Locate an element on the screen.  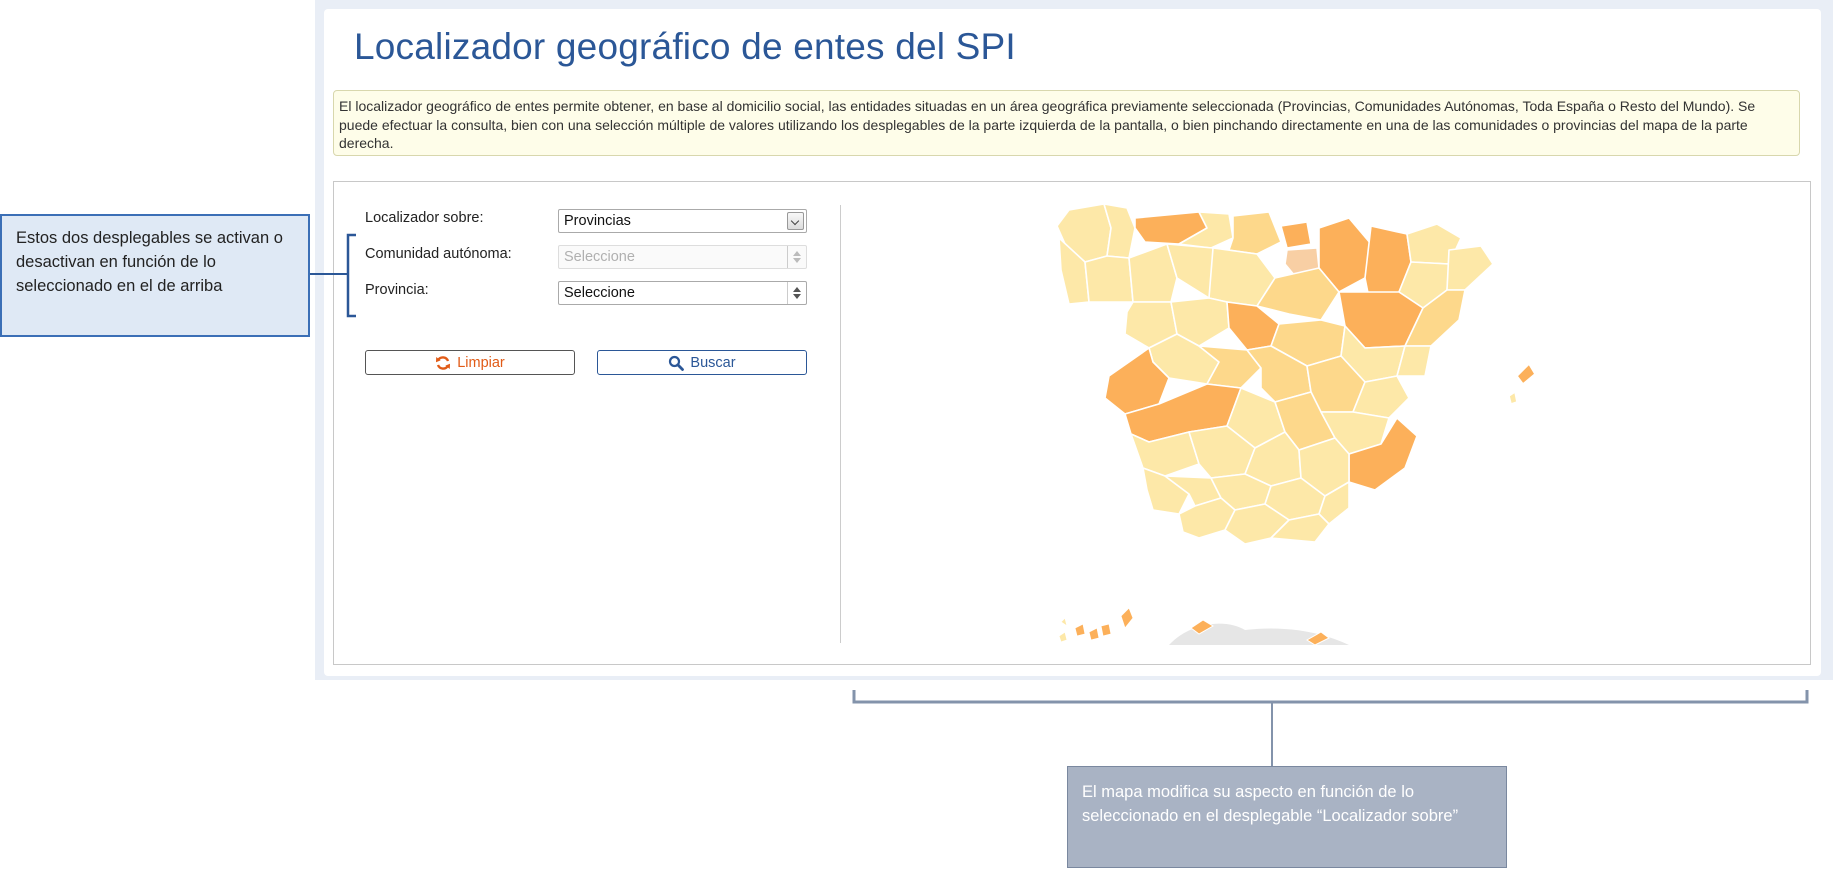
page-title: Localizador geográfico de entes del SPI is located at coordinates (685, 46).